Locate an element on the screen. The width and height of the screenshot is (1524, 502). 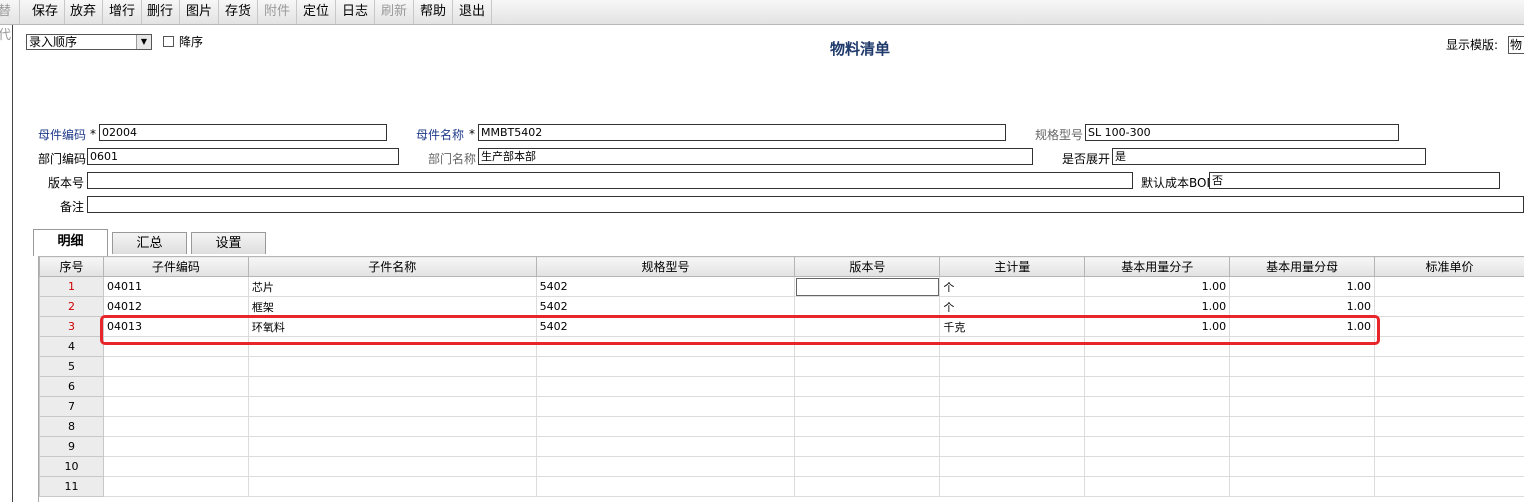
cell-uom: 个 is located at coordinates (1012, 306).